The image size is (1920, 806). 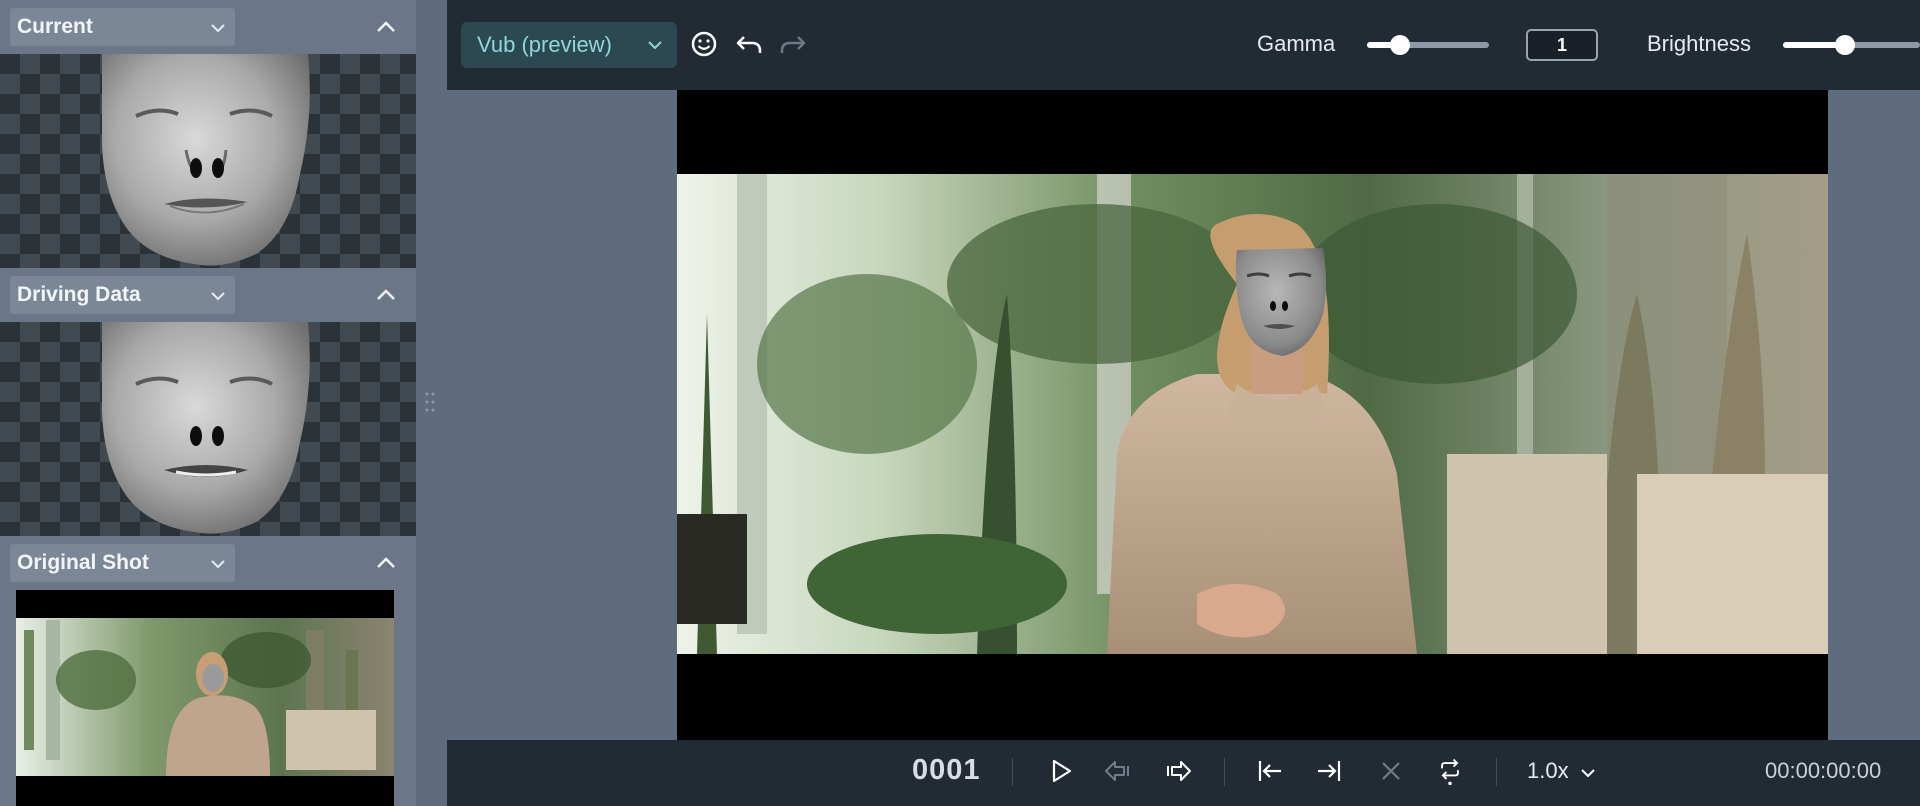 I want to click on close-icon, so click(x=1391, y=771).